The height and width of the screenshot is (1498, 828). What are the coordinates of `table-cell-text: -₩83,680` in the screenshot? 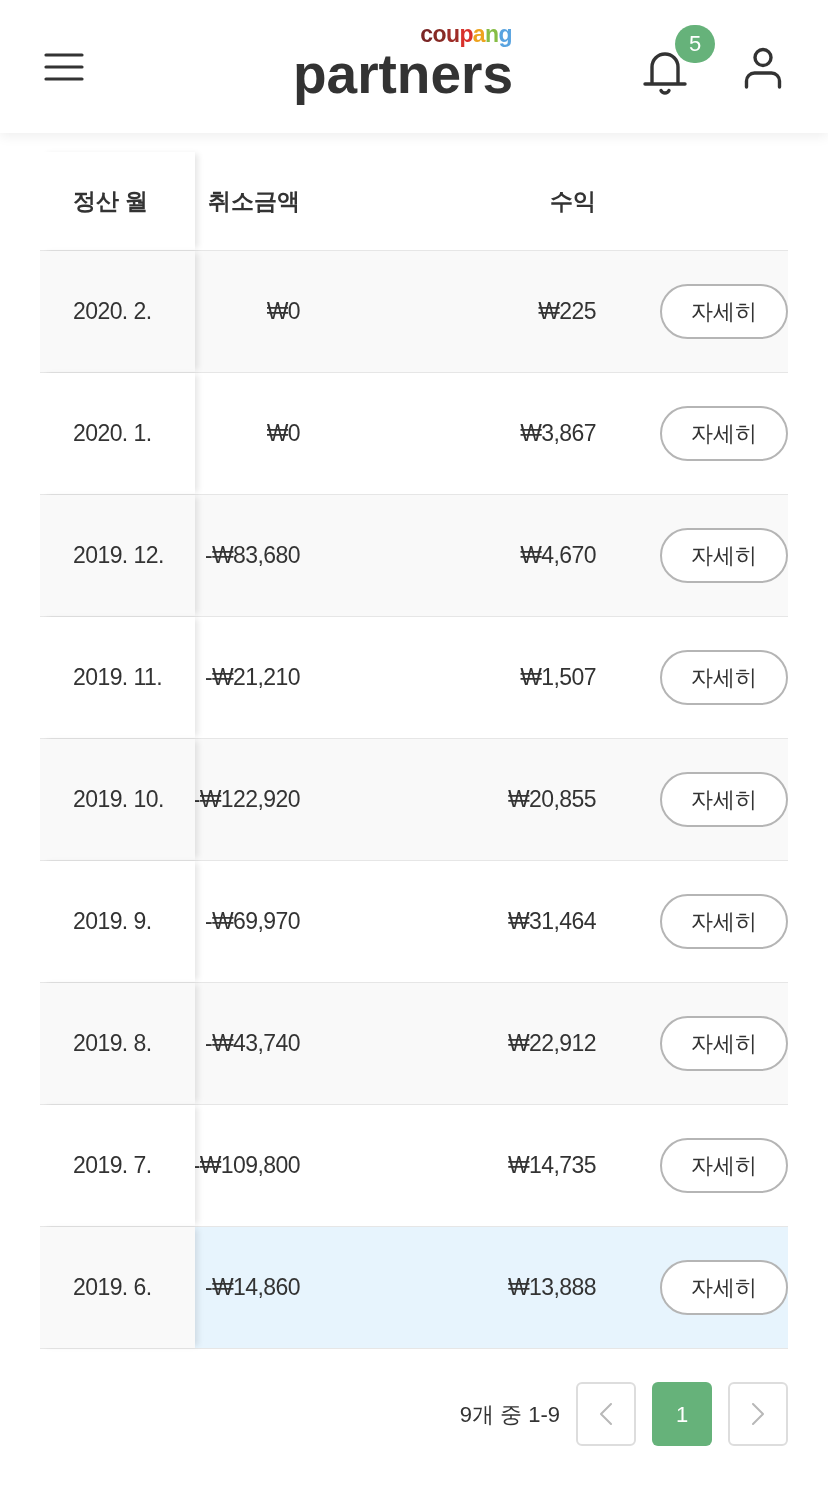 It's located at (252, 556).